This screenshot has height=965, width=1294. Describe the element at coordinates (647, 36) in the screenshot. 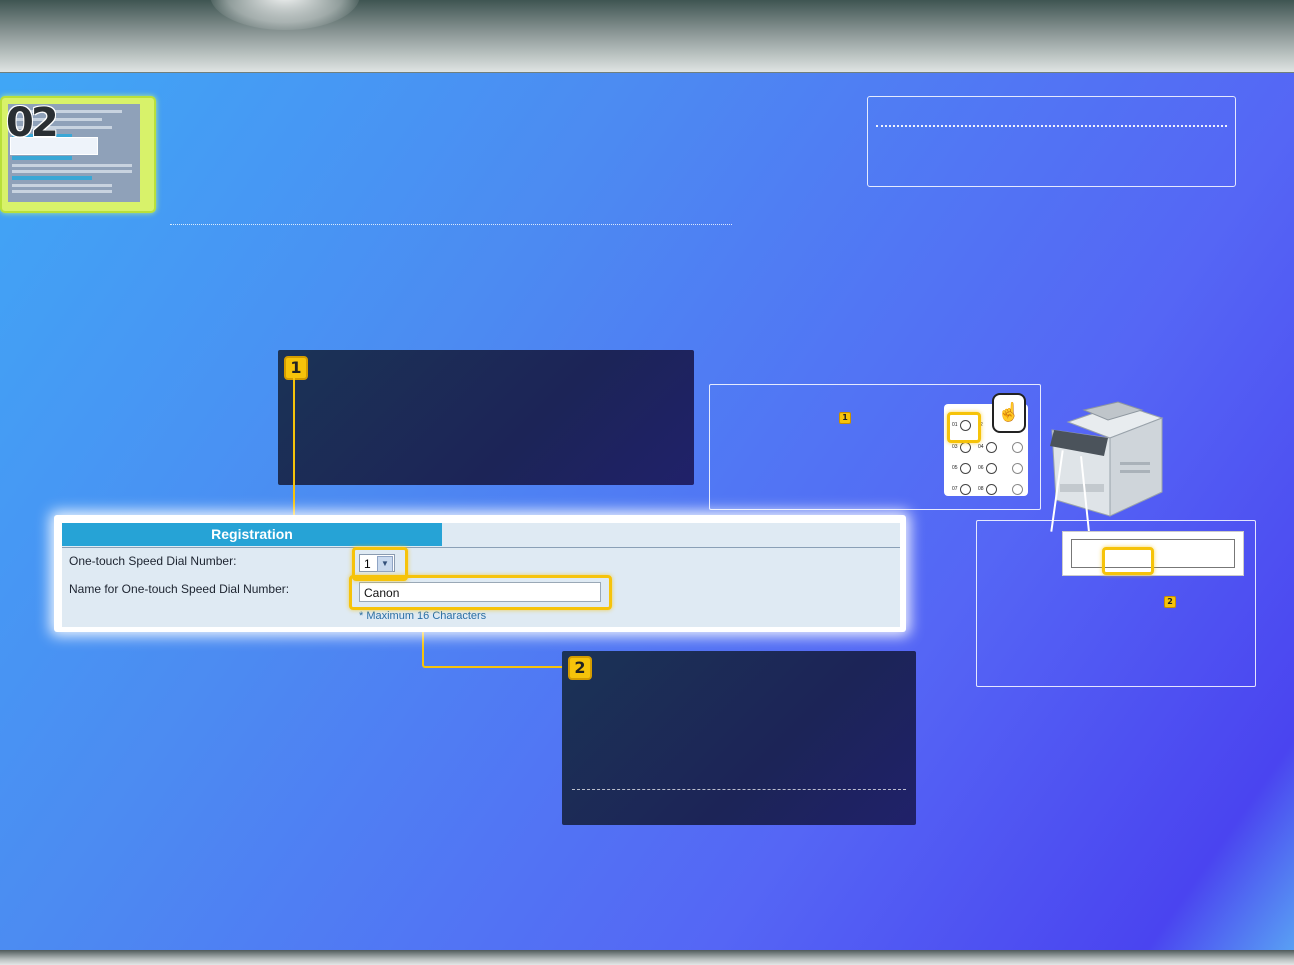

I see `top-banner` at that location.